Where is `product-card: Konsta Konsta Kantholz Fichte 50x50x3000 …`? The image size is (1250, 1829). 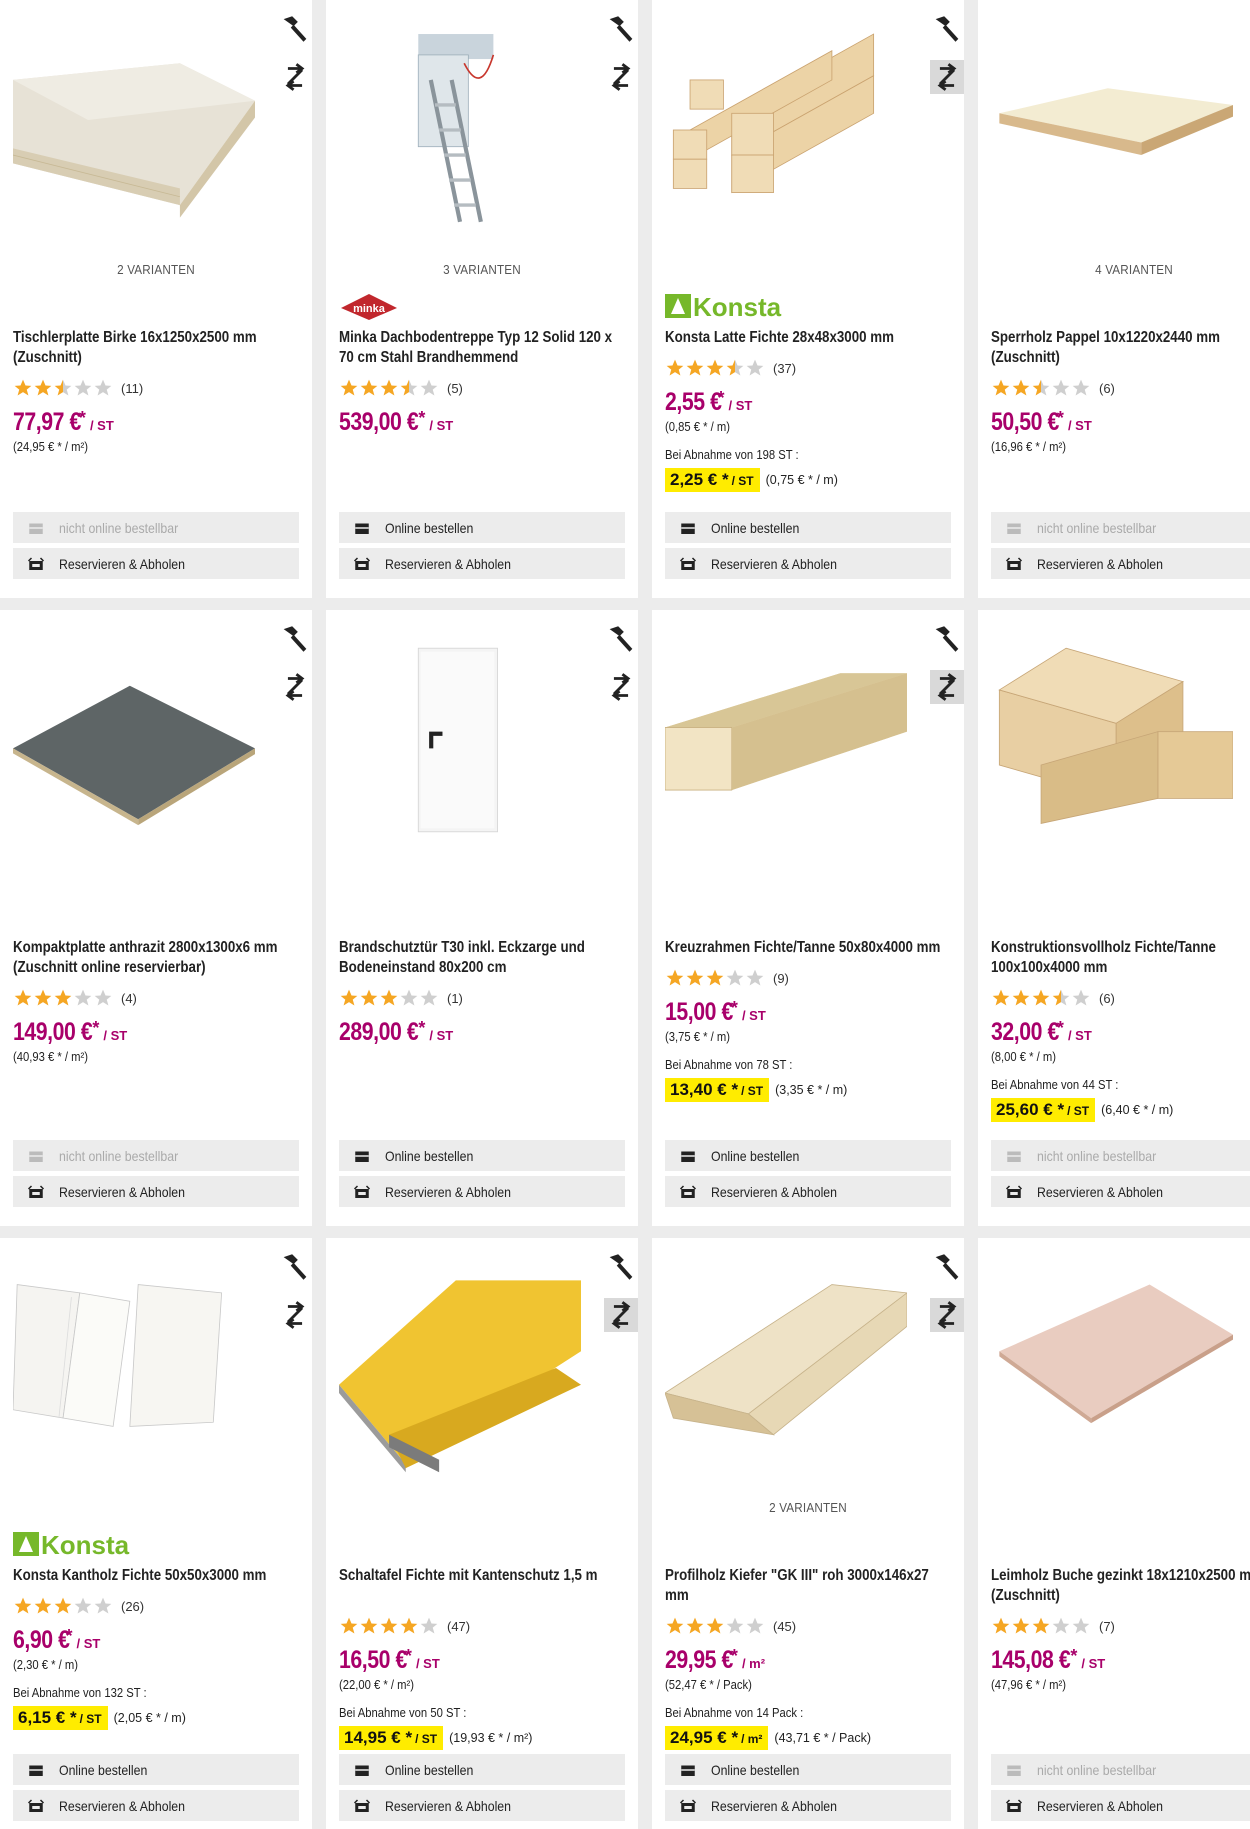
product-card: Konsta Konsta Kantholz Fichte 50x50x3000 … is located at coordinates (156, 1533).